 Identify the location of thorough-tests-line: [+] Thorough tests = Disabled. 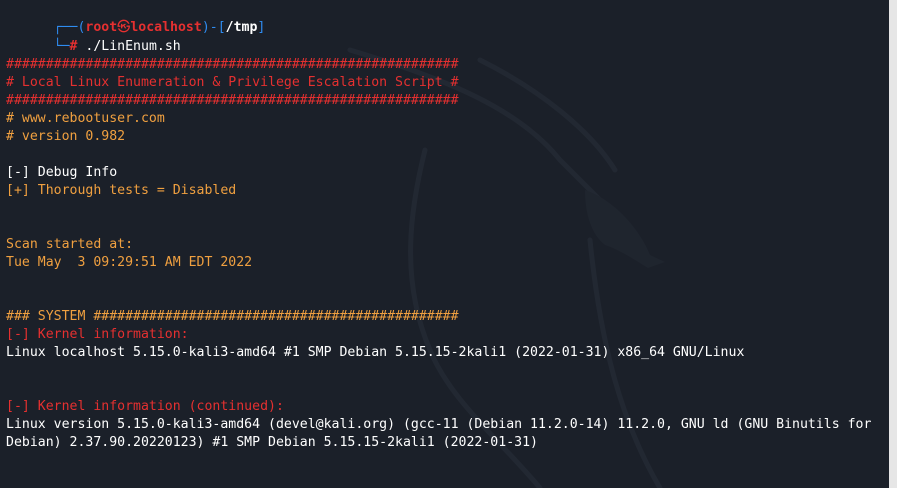
(121, 190).